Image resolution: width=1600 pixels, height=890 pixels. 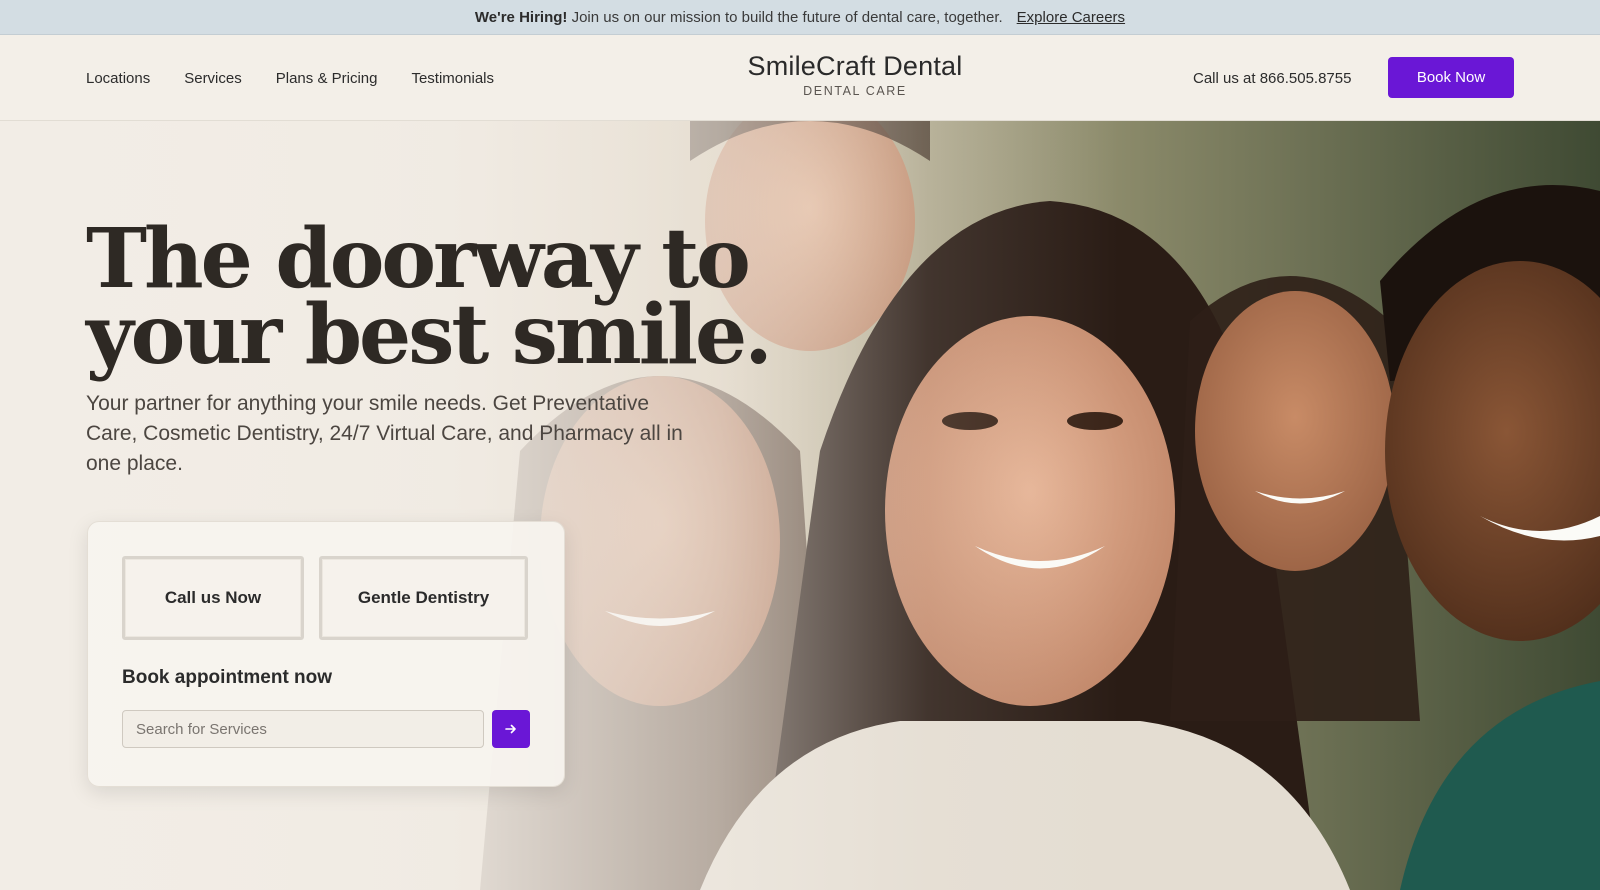 I want to click on arrow-right-icon, so click(x=510, y=729).